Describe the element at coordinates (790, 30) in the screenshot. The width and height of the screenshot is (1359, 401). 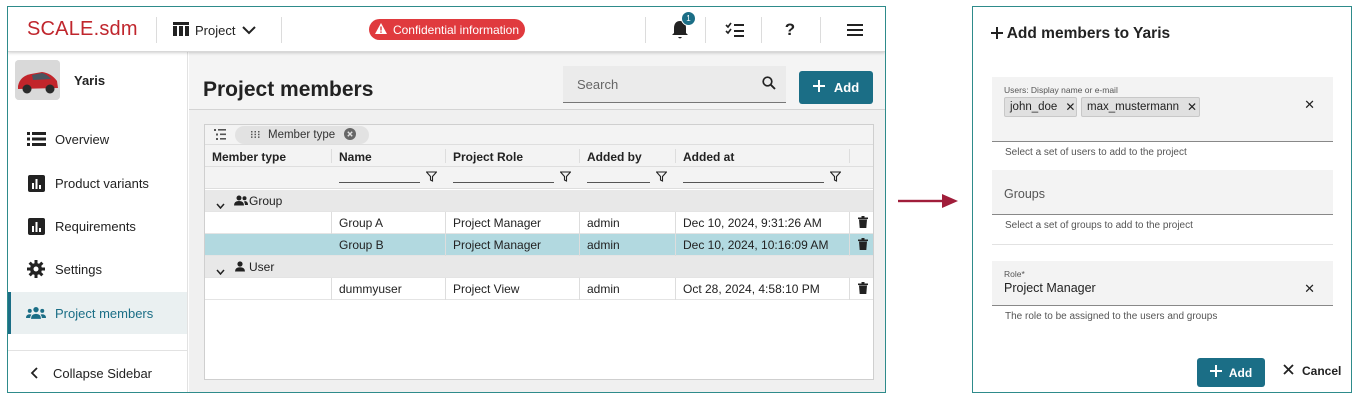
I see `help-icon: ?` at that location.